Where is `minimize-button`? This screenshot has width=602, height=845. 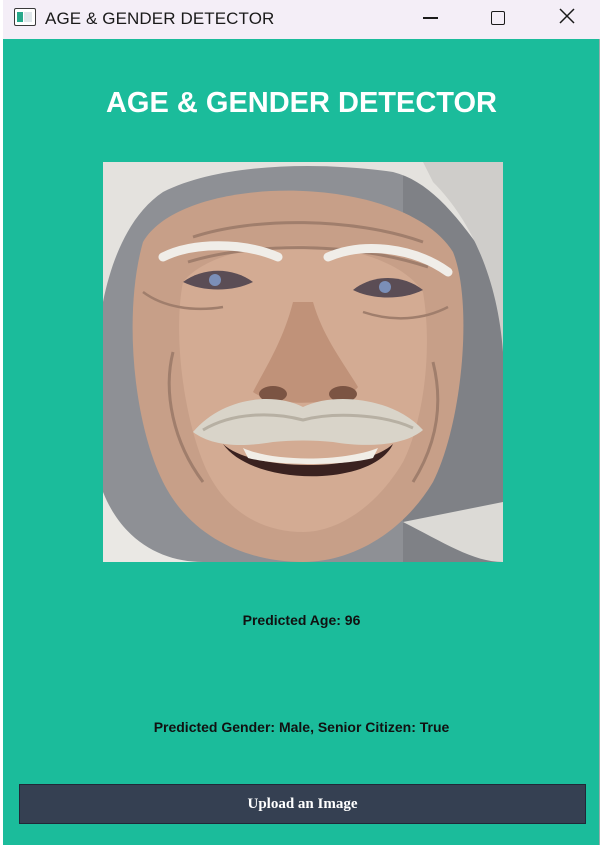
minimize-button is located at coordinates (430, 18).